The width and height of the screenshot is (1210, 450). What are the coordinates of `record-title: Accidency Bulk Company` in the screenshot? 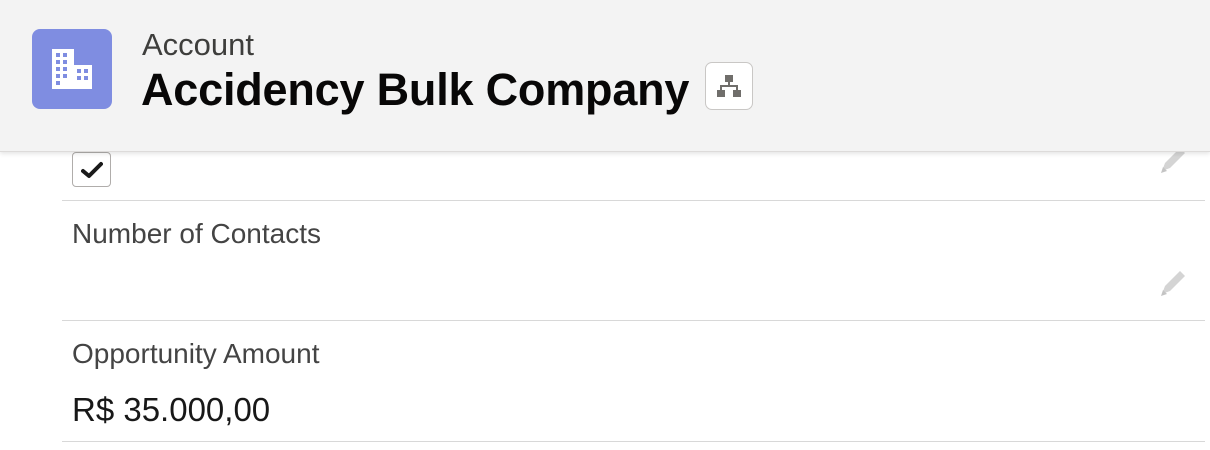 It's located at (415, 89).